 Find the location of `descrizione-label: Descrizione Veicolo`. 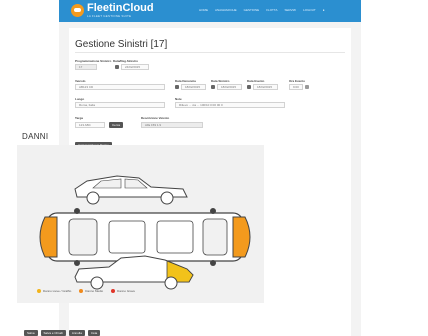

descrizione-label: Descrizione Veicolo is located at coordinates (155, 118).